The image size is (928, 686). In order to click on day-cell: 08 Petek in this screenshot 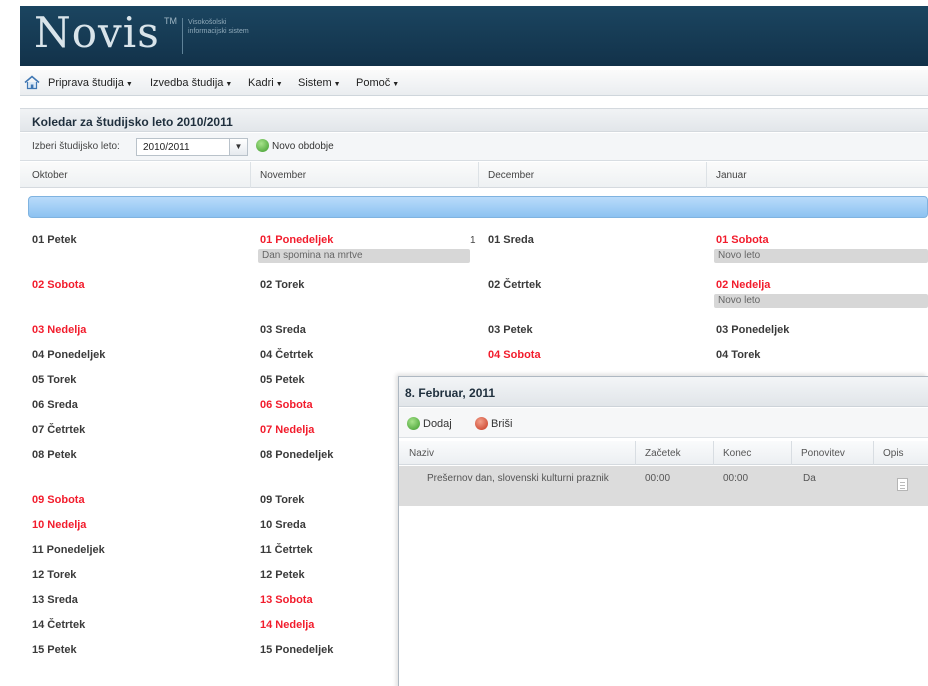, I will do `click(54, 455)`.